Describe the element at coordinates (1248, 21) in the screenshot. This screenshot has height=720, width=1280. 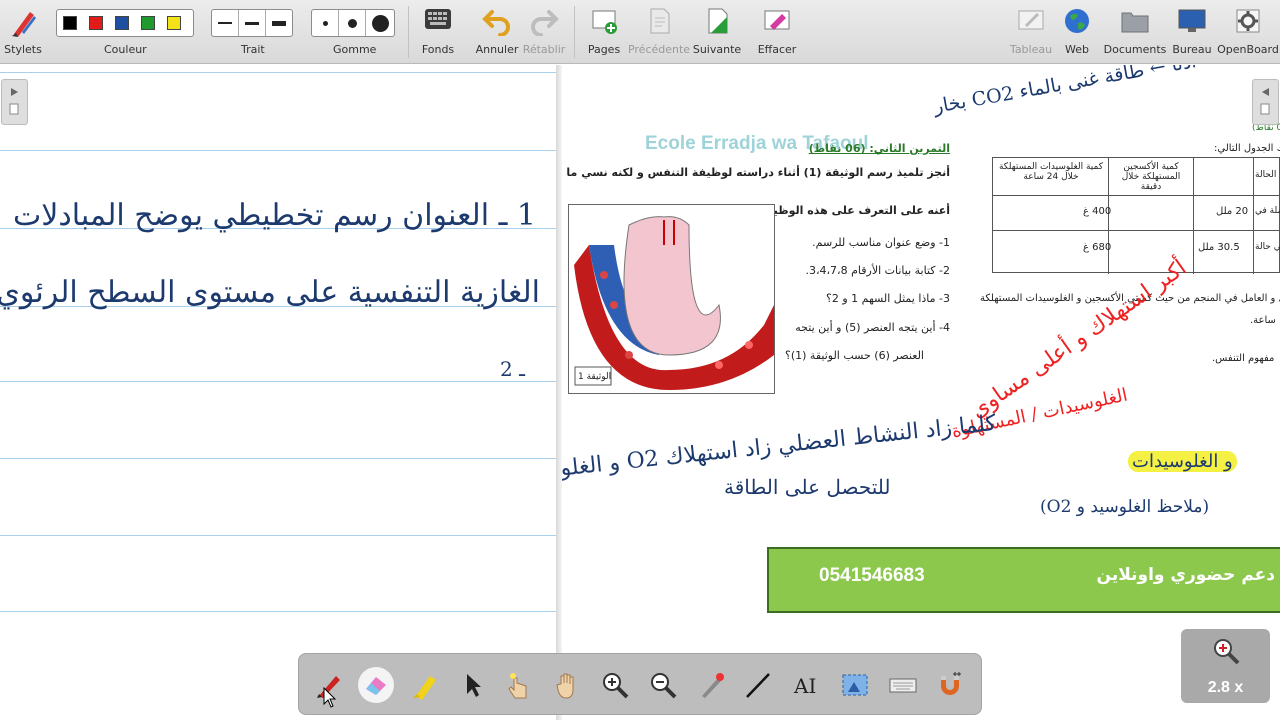
I see `gear-icon` at that location.